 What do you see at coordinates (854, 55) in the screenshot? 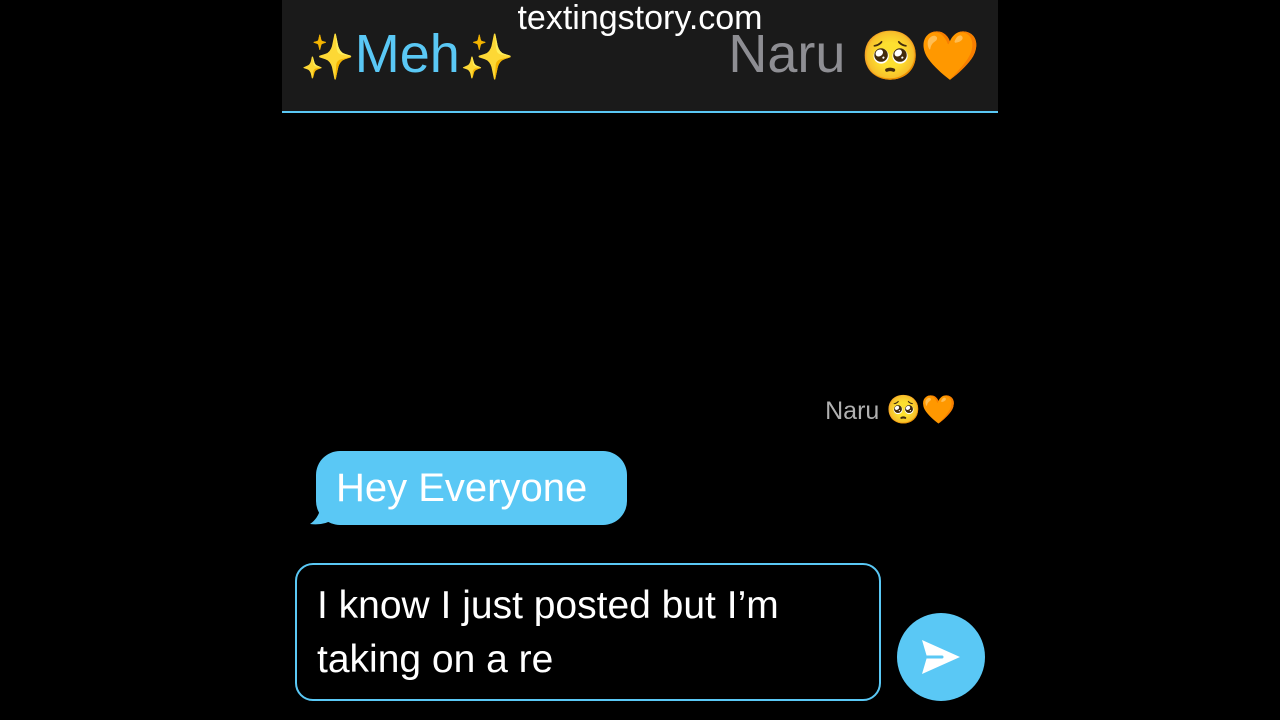
I see `other-contact-name: Naru 🥺🧡` at bounding box center [854, 55].